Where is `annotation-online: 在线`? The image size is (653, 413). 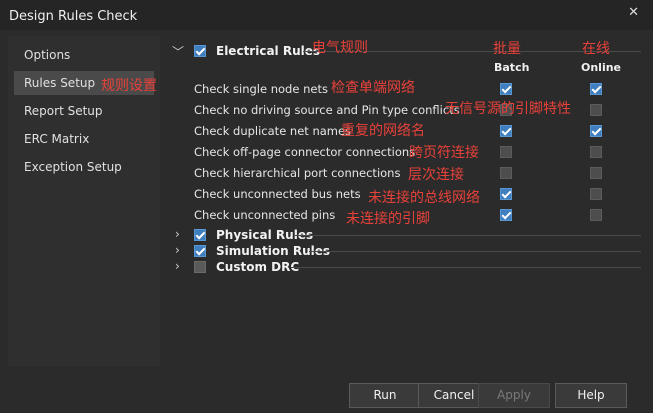 annotation-online: 在线 is located at coordinates (596, 49).